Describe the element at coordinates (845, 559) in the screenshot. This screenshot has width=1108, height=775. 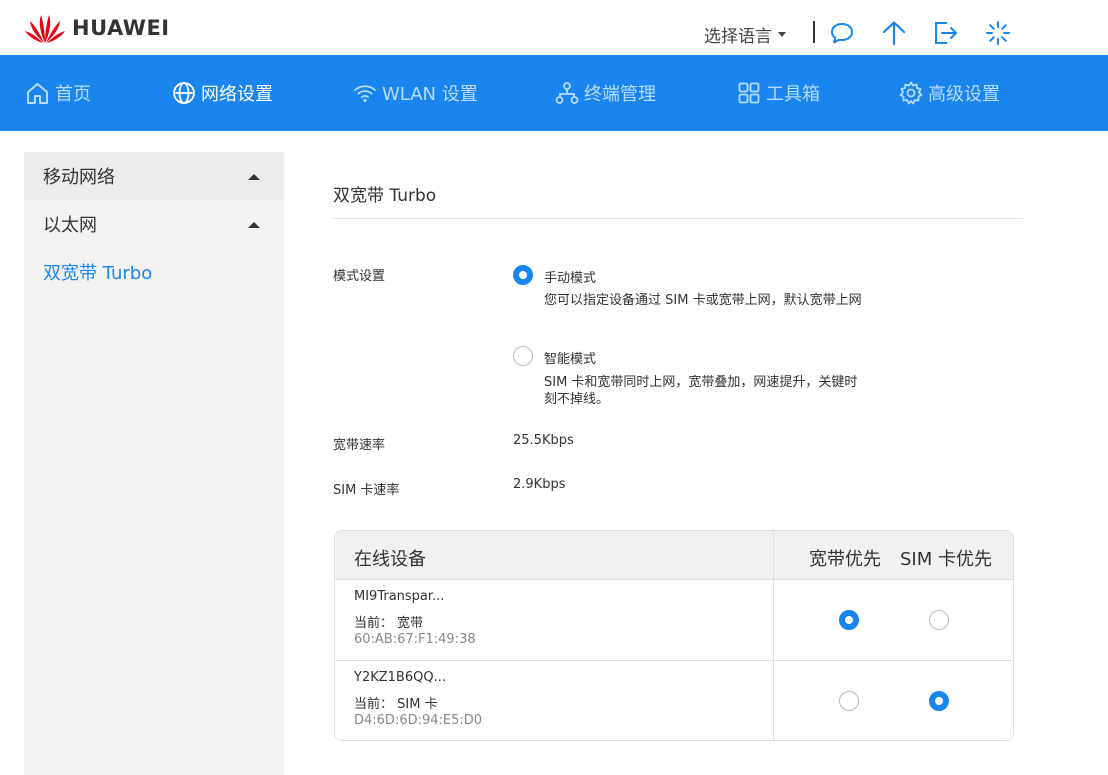
I see `broadband-first-header: 宽带优先` at that location.